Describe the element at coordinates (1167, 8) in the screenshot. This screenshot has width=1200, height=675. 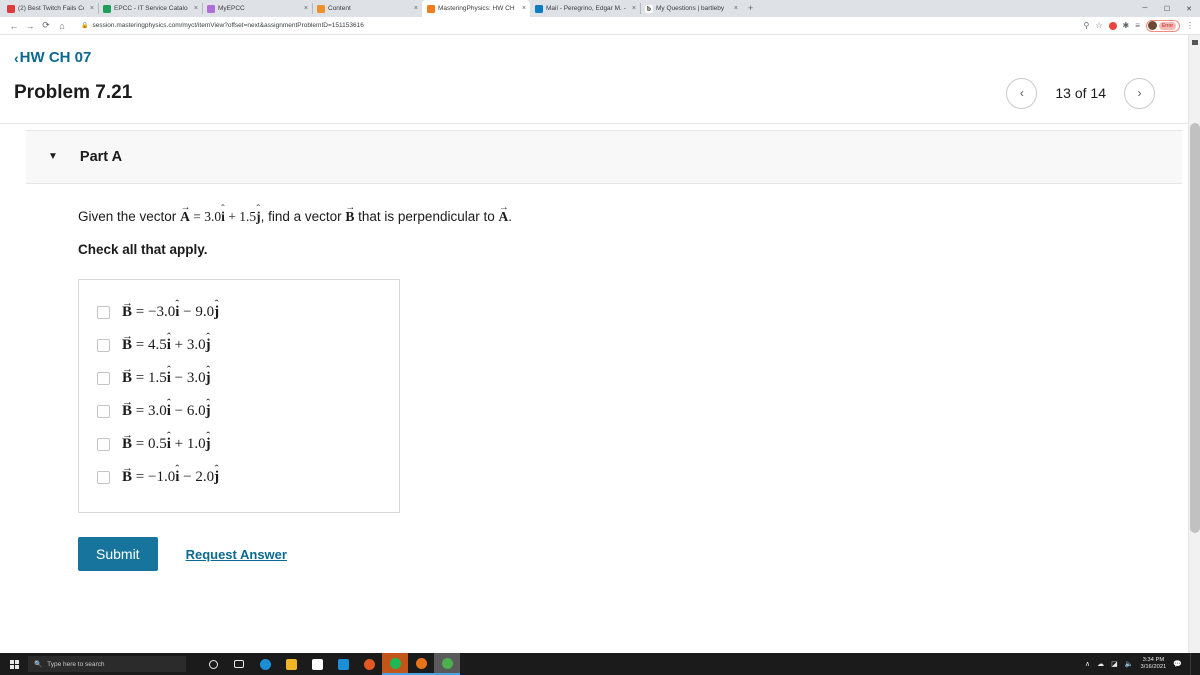
I see `maximize-button: ☐` at that location.